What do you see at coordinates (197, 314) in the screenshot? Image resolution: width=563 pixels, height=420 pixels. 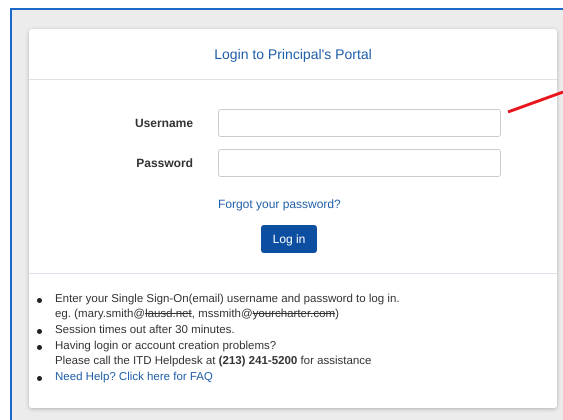 I see `help-text: eg. (mary.smith@lausd.net, mssmith@yourcharter.com)` at bounding box center [197, 314].